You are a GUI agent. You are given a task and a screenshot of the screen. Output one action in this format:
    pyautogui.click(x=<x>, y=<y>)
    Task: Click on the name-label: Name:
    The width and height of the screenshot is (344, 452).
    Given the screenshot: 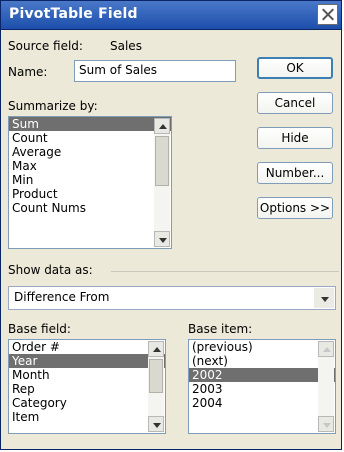 What is the action you would take?
    pyautogui.click(x=28, y=72)
    